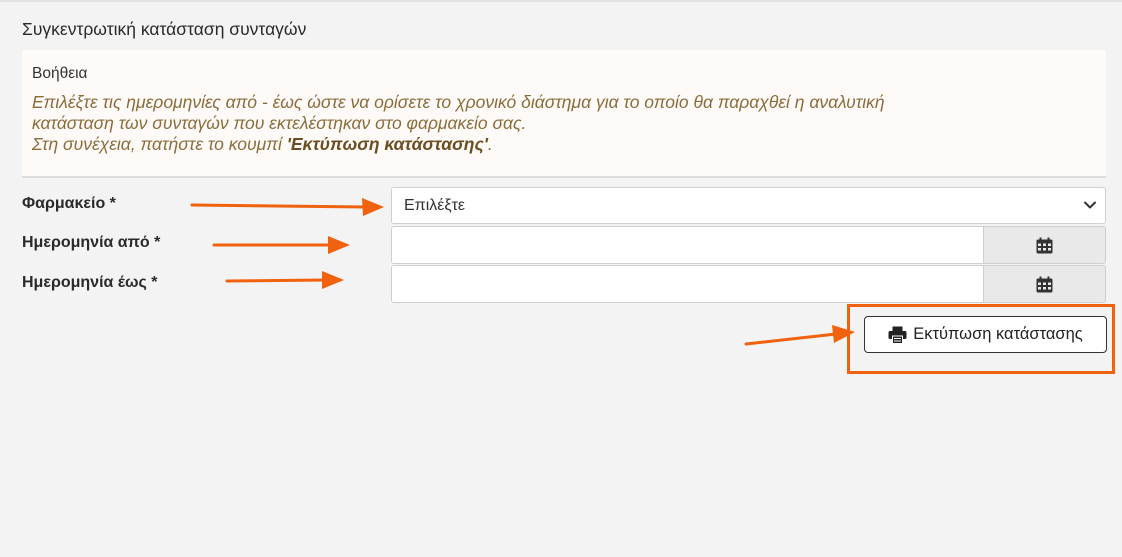  What do you see at coordinates (387, 144) in the screenshot?
I see `help-line-3-button-name: 'Εκτύπωση κατάστασης'` at bounding box center [387, 144].